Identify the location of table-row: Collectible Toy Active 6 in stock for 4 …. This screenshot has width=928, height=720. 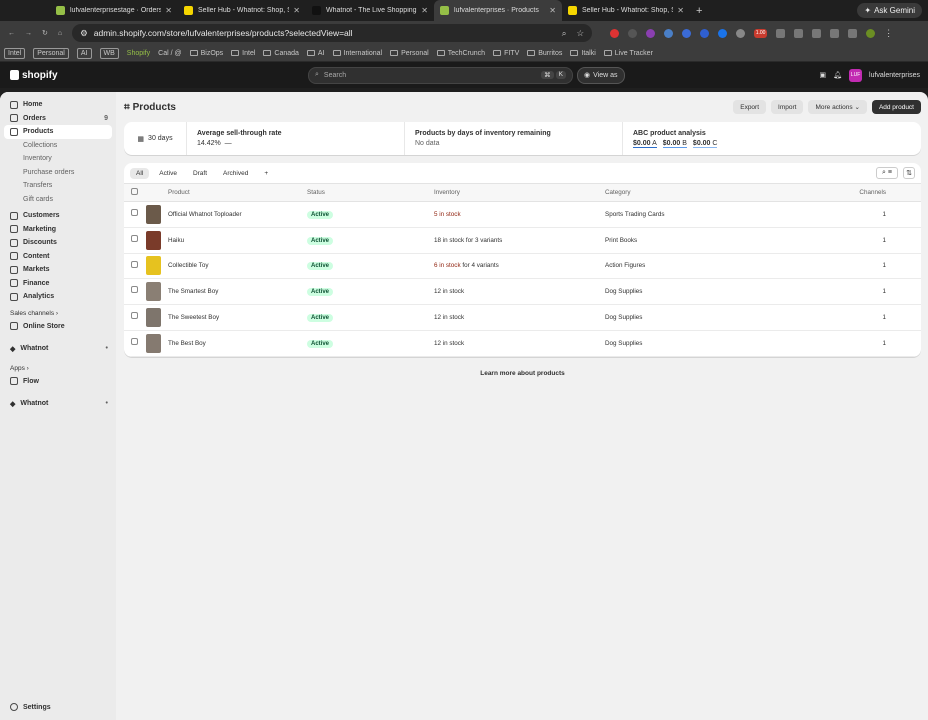
(522, 266).